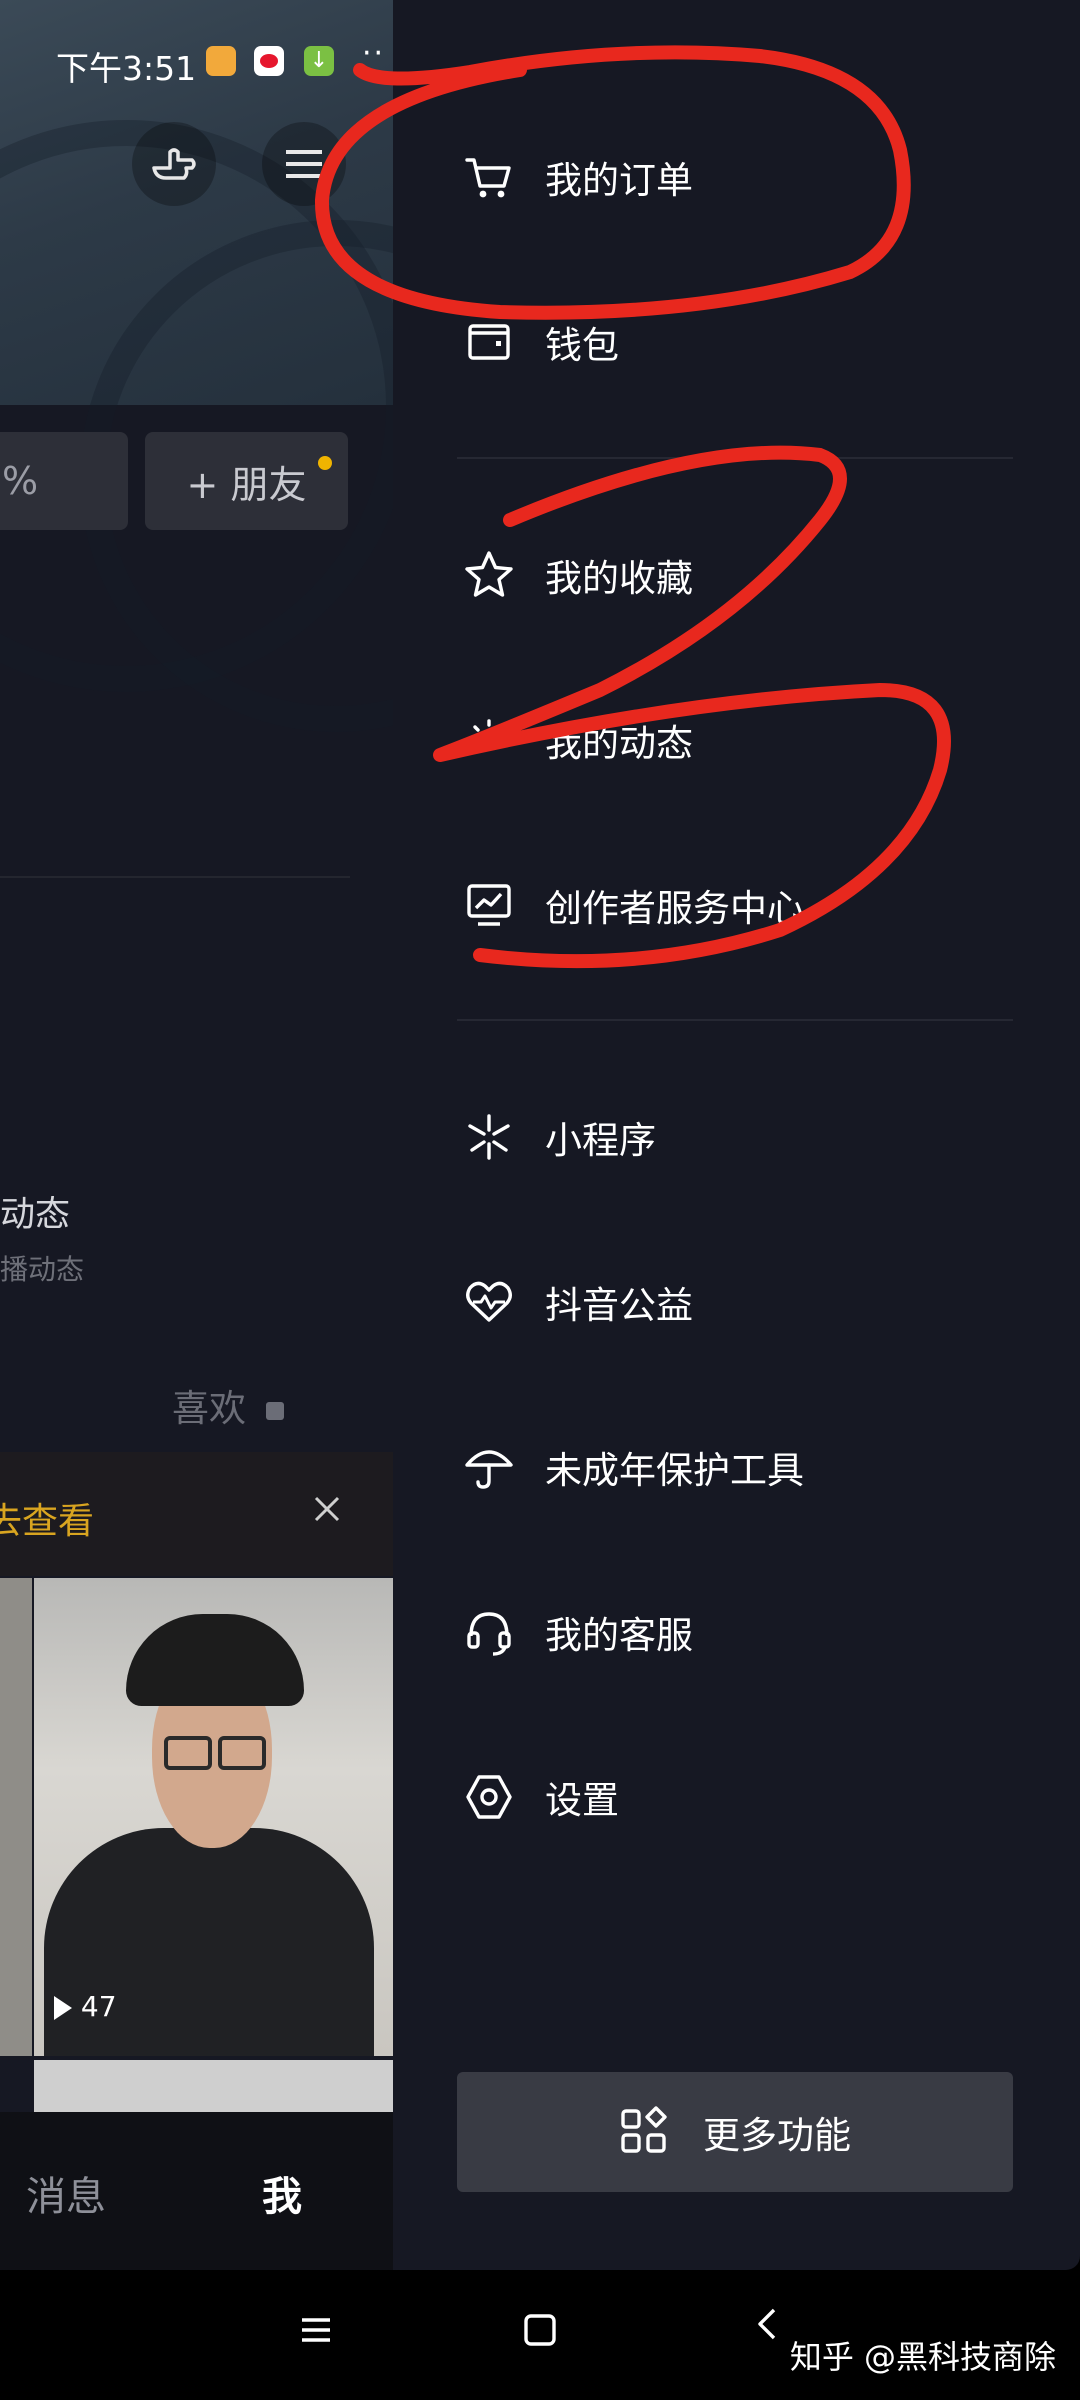 Image resolution: width=1080 pixels, height=2400 pixels. Describe the element at coordinates (489, 575) in the screenshot. I see `star-icon` at that location.